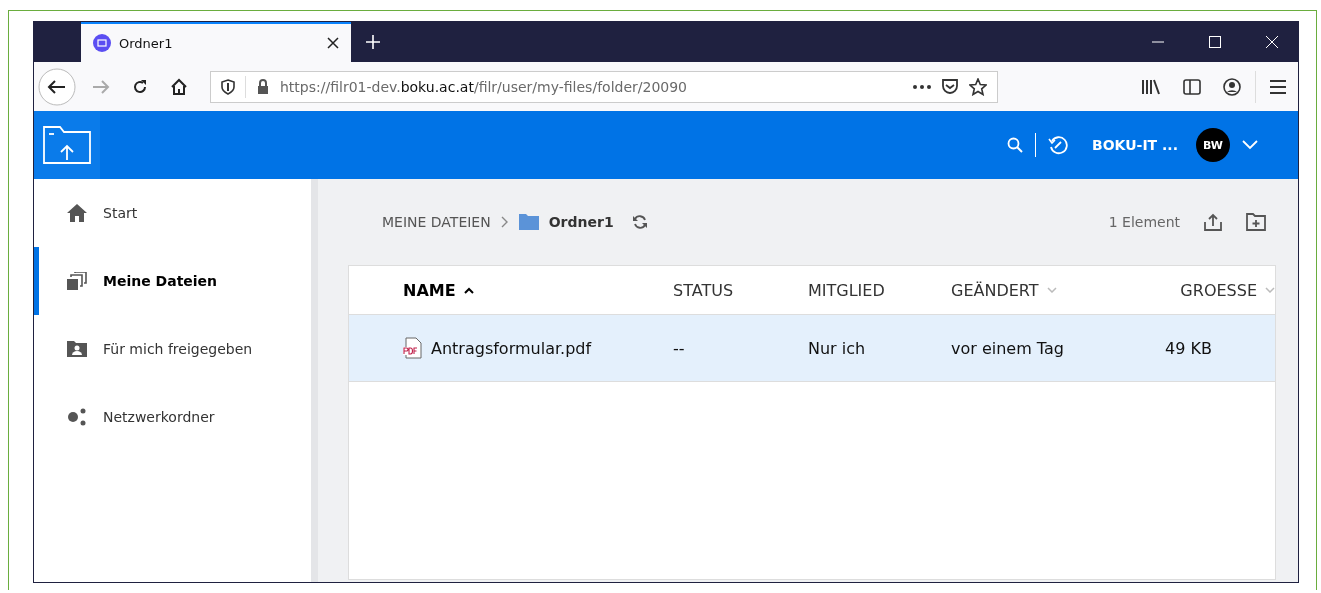 The width and height of the screenshot is (1321, 593). Describe the element at coordinates (263, 86) in the screenshot. I see `lock-icon` at that location.